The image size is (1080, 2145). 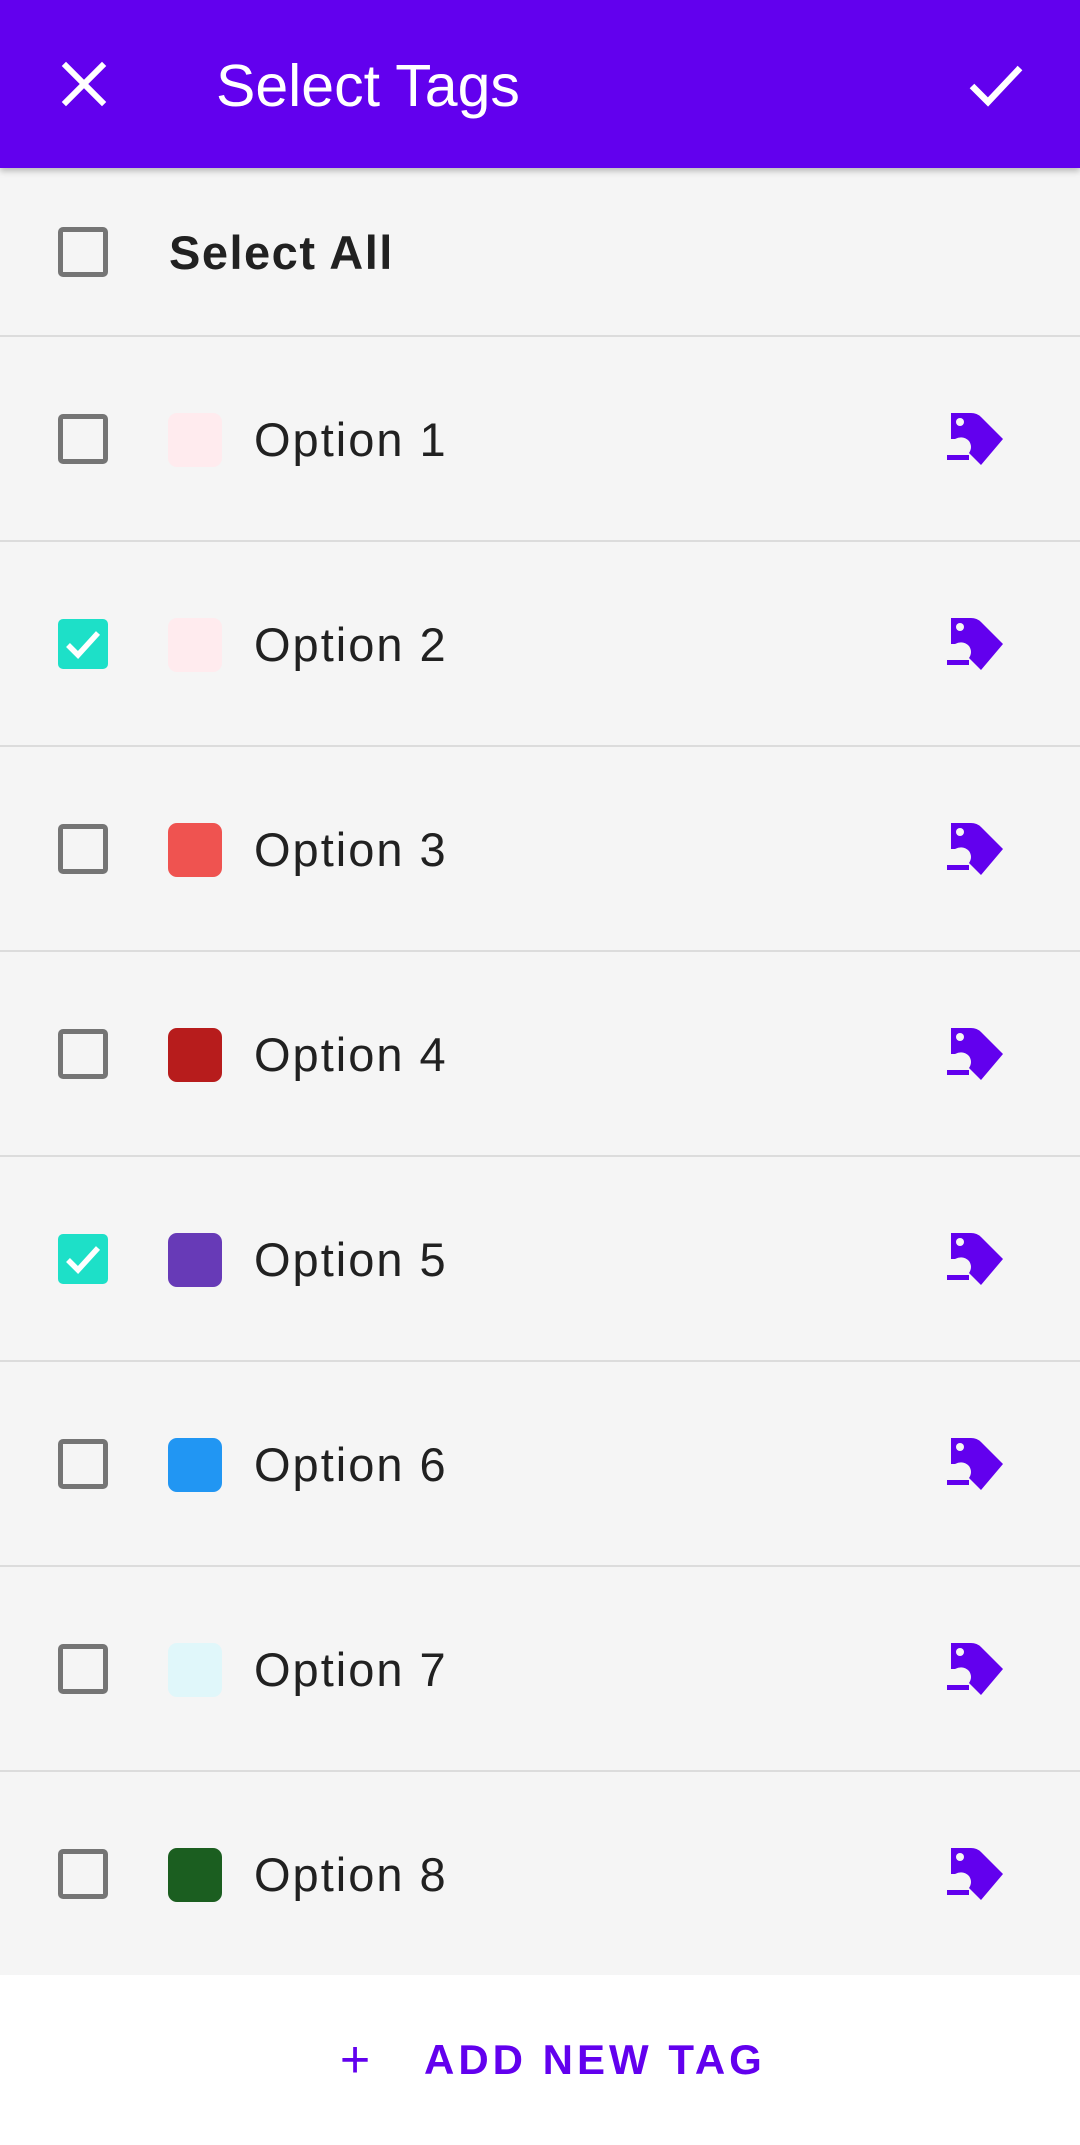 I want to click on check-icon, so click(x=996, y=86).